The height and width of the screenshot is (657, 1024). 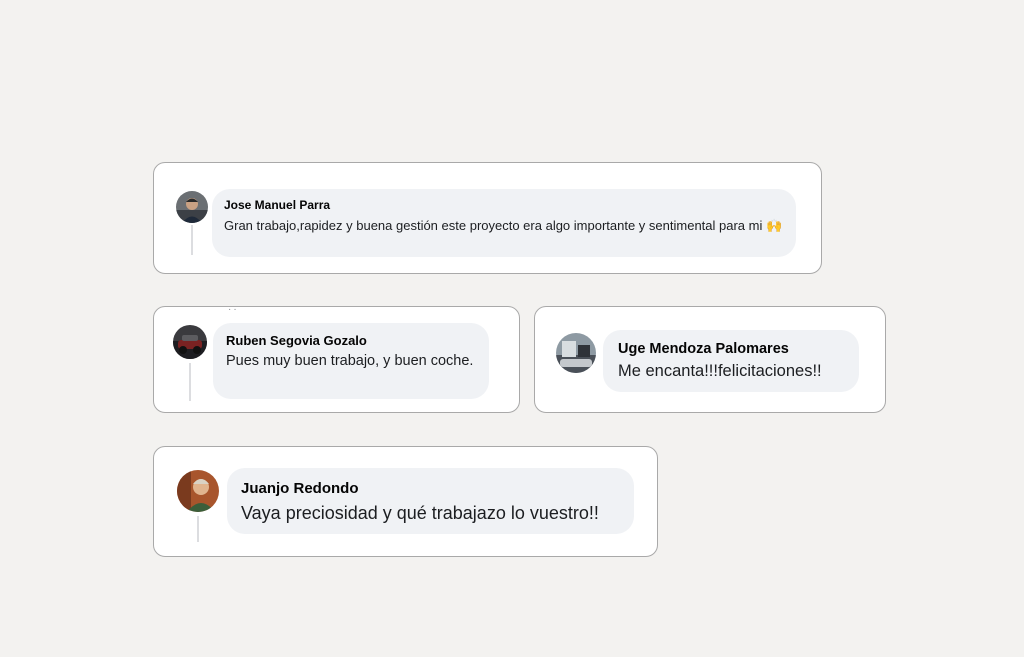 What do you see at coordinates (351, 340) in the screenshot?
I see `comment-author: Ruben Segovia Gozalo` at bounding box center [351, 340].